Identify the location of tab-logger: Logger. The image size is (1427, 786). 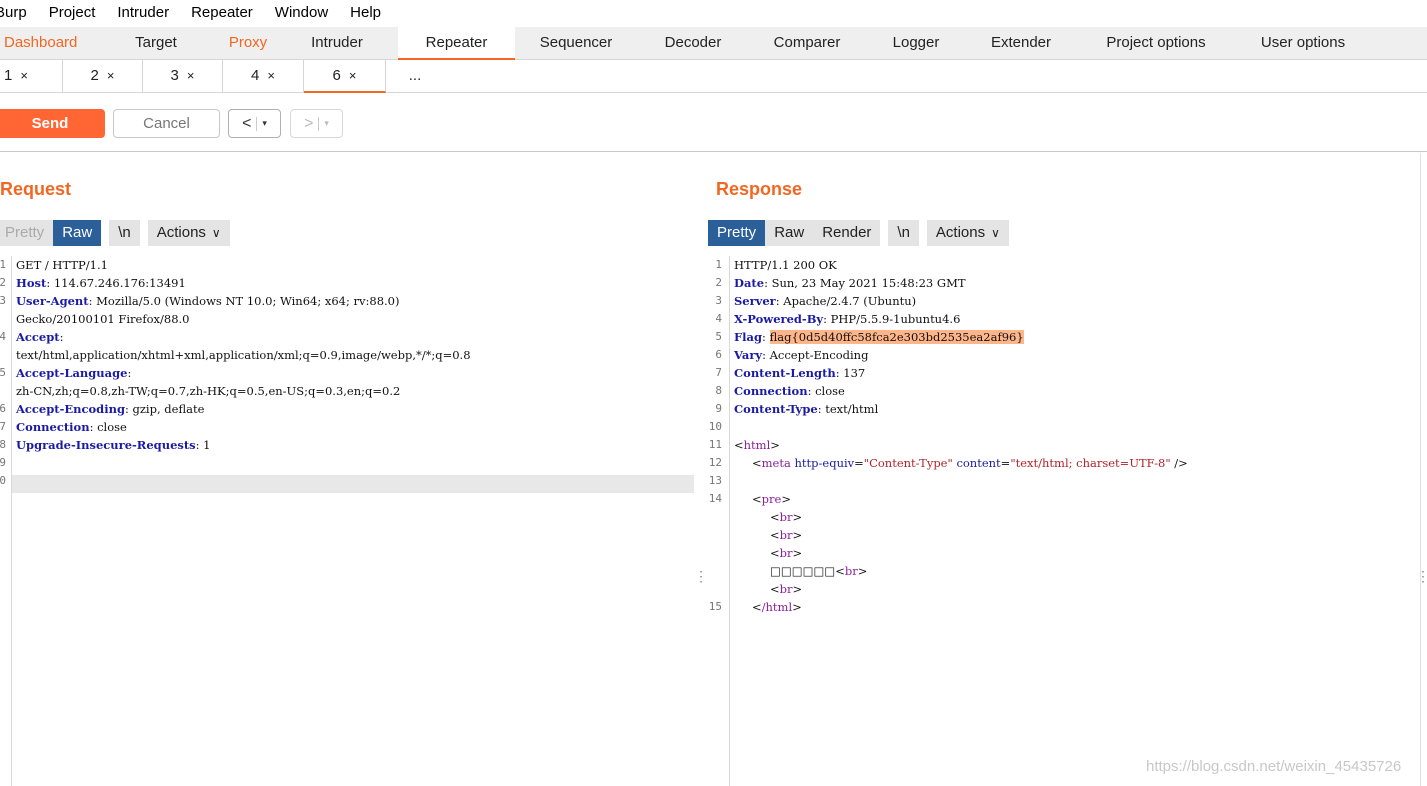
(916, 43).